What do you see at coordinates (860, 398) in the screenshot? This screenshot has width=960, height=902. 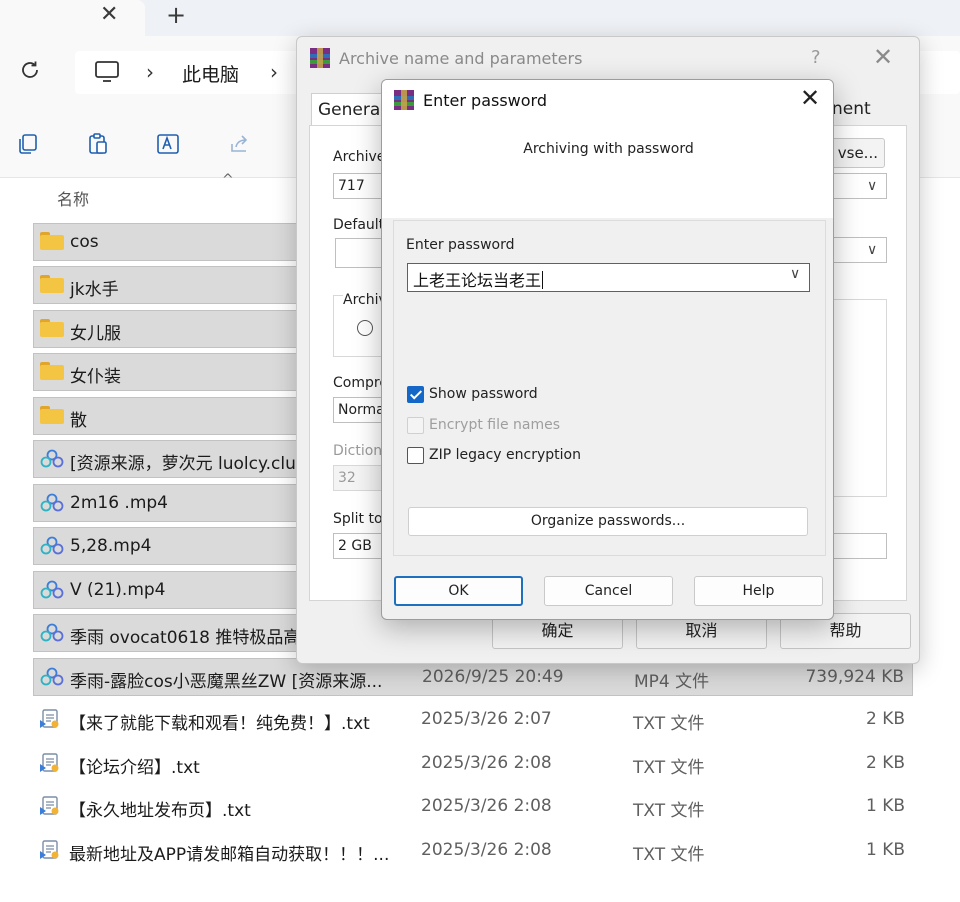 I see `options-group` at bounding box center [860, 398].